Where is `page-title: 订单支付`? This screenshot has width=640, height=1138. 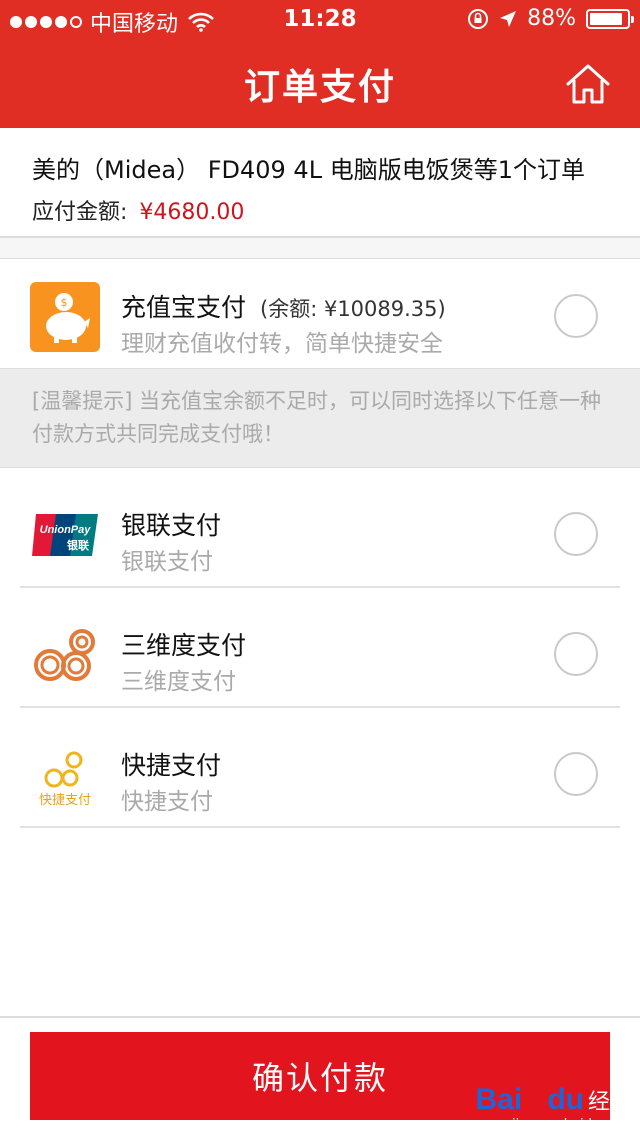
page-title: 订单支付 is located at coordinates (319, 87).